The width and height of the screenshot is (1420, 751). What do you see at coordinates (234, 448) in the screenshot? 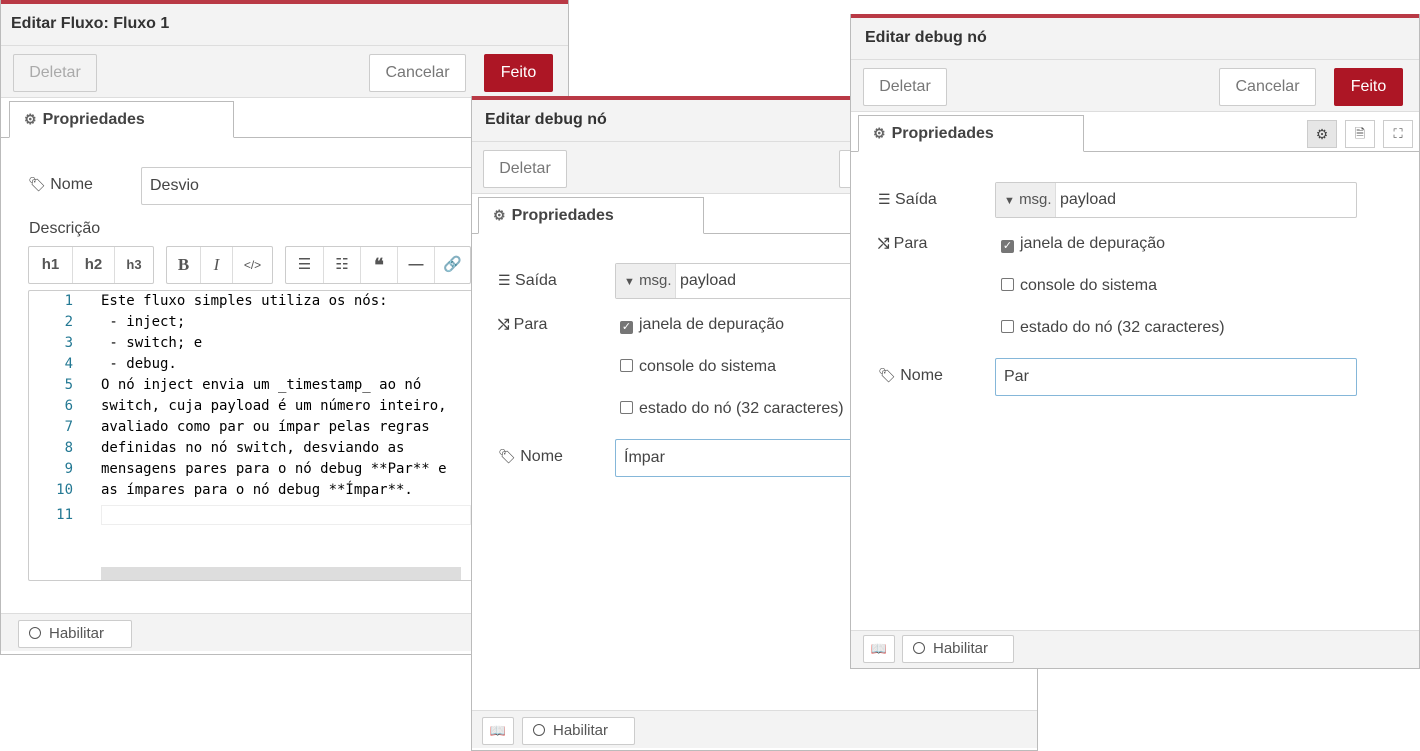
I see `code-line: 8 definidas no nó switch, desviando as` at bounding box center [234, 448].